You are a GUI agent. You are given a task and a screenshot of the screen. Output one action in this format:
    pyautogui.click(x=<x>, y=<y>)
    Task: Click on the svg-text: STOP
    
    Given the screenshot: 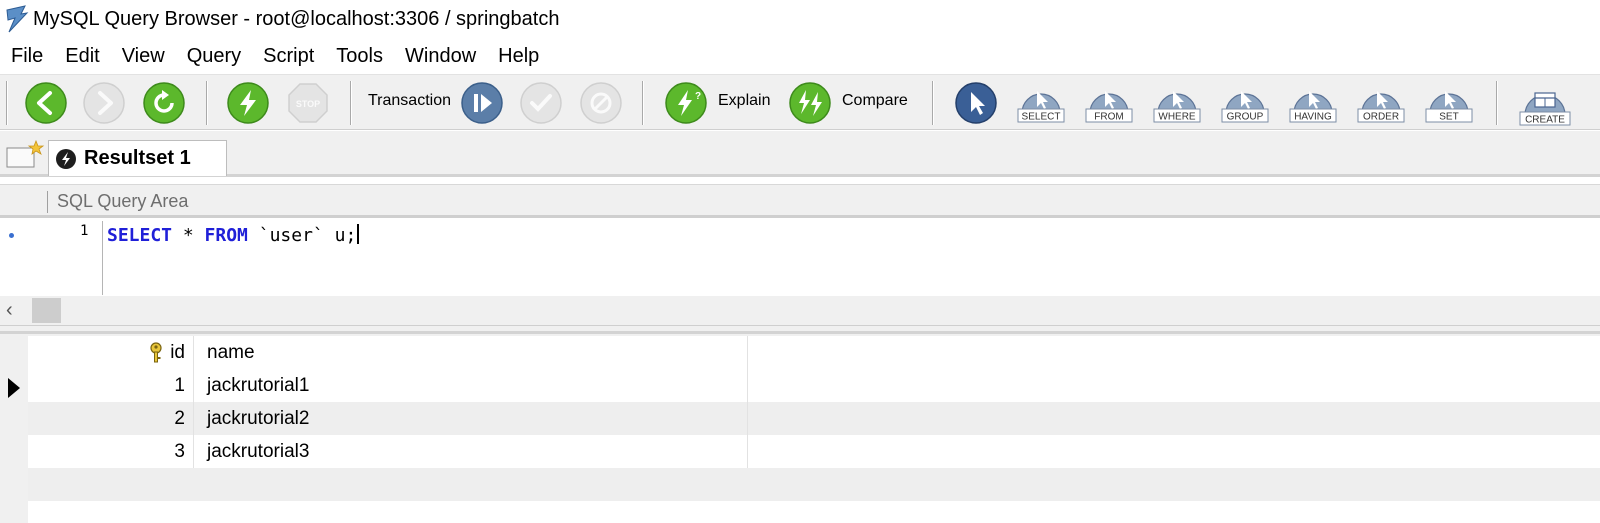 What is the action you would take?
    pyautogui.click(x=308, y=104)
    